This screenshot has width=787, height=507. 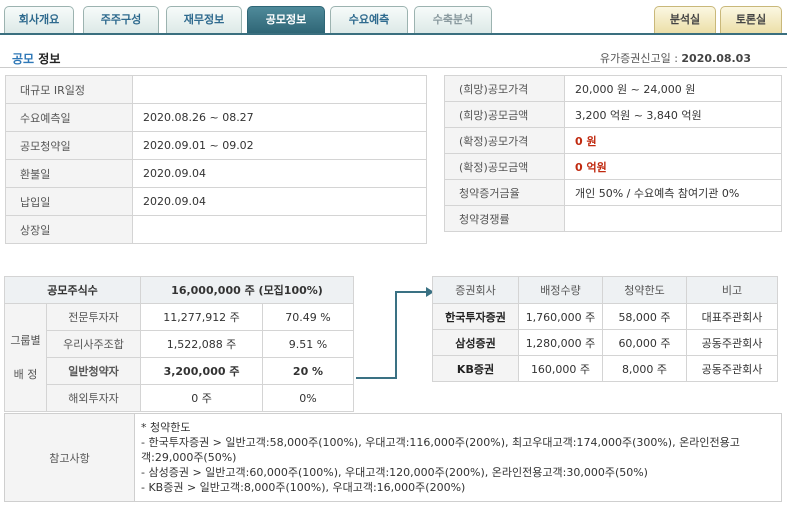 What do you see at coordinates (504, 88) in the screenshot?
I see `pricing-label: (희망)공모가격` at bounding box center [504, 88].